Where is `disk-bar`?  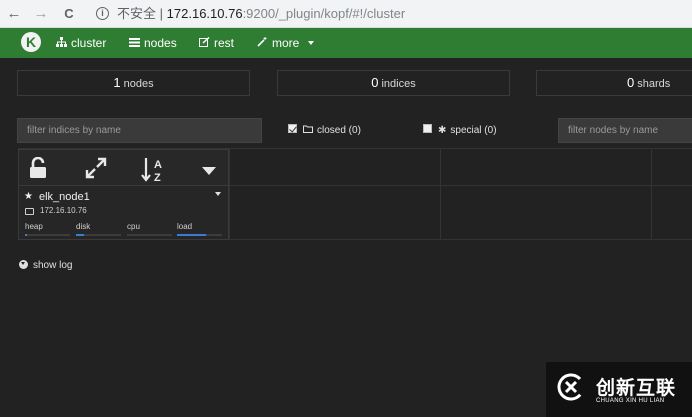 disk-bar is located at coordinates (98, 235).